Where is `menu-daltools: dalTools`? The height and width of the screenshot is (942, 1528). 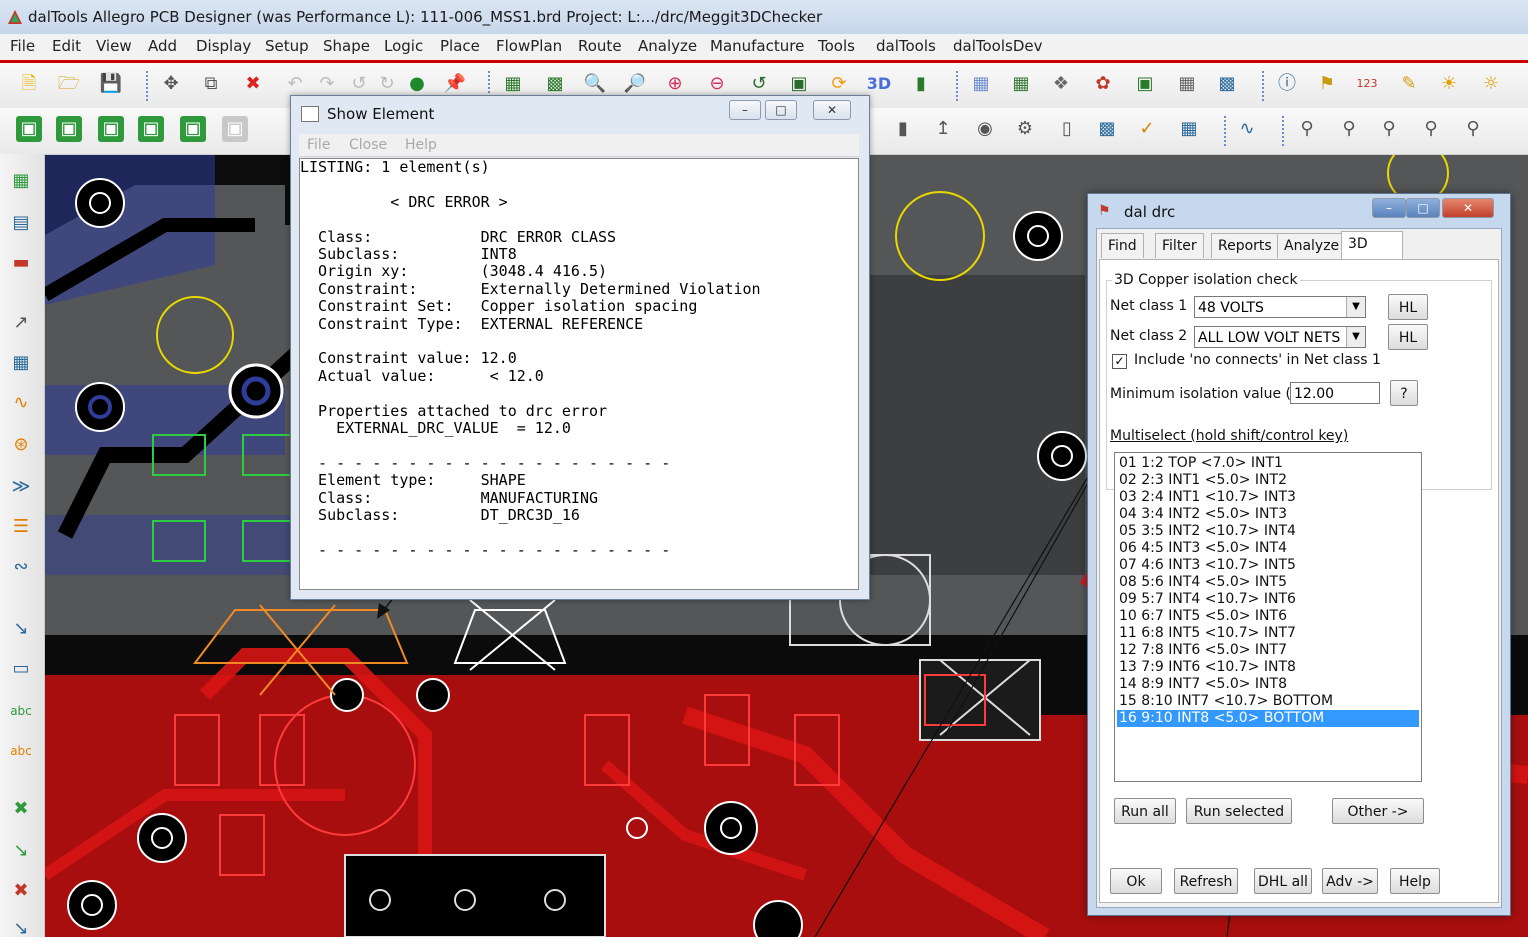 menu-daltools: dalTools is located at coordinates (906, 46).